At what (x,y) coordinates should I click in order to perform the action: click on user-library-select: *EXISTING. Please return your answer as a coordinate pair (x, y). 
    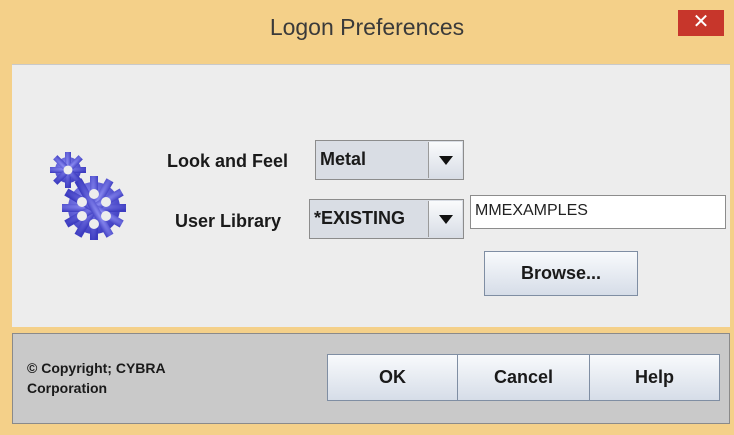
    Looking at the image, I should click on (386, 219).